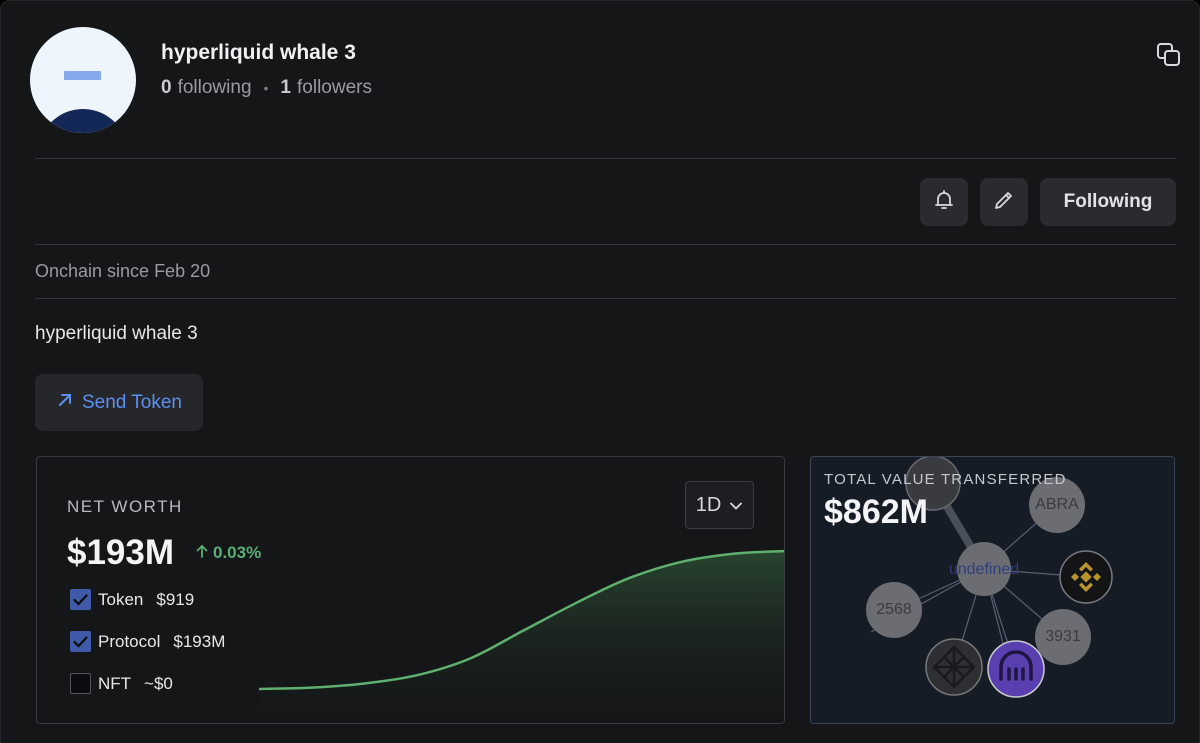 Image resolution: width=1200 pixels, height=743 pixels. What do you see at coordinates (121, 552) in the screenshot?
I see `net-worth-value: $193M` at bounding box center [121, 552].